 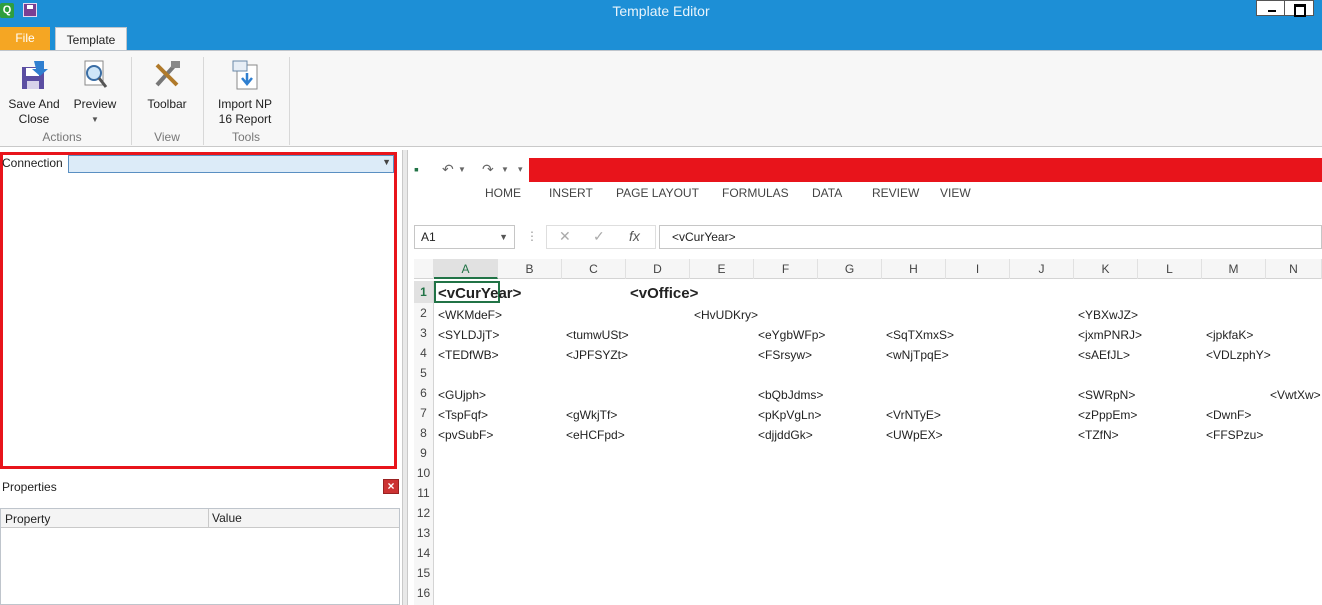 I want to click on cell-h3: <SqTXmxS>, so click(x=920, y=335).